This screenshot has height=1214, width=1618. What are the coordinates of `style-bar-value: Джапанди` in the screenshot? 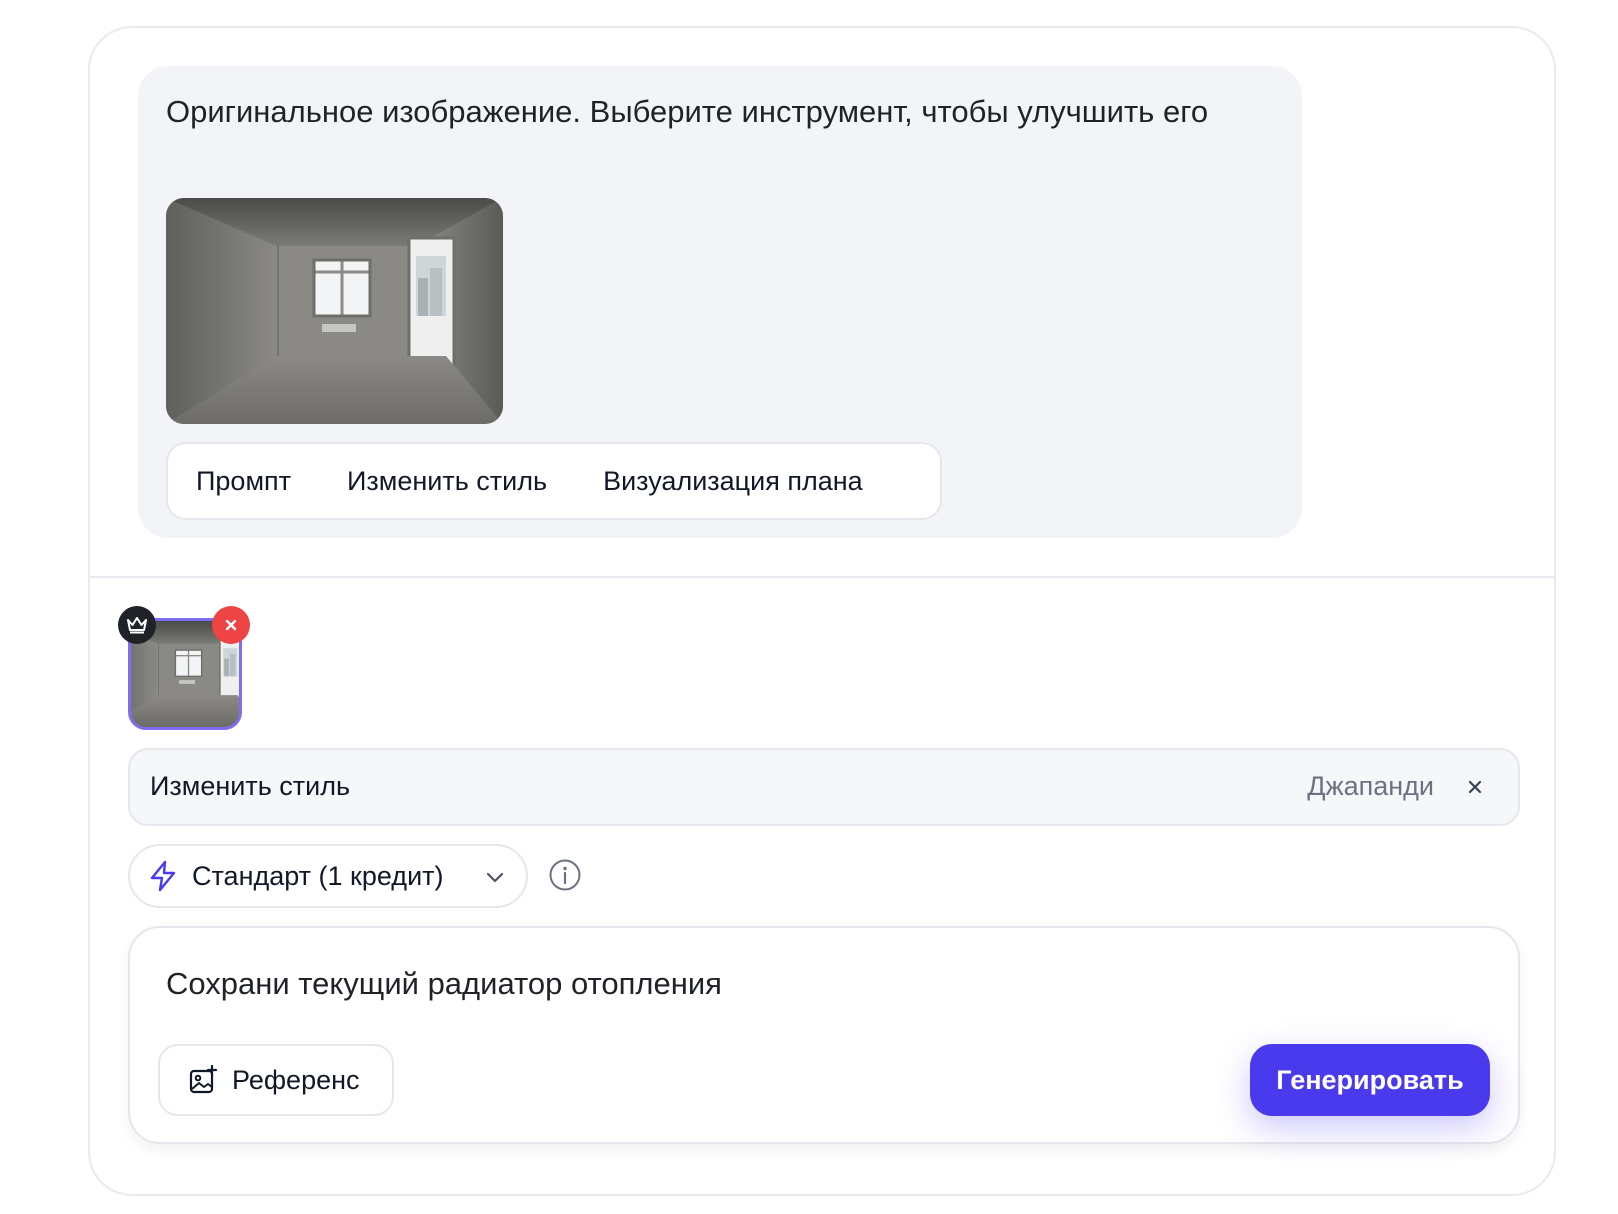 It's located at (1370, 786).